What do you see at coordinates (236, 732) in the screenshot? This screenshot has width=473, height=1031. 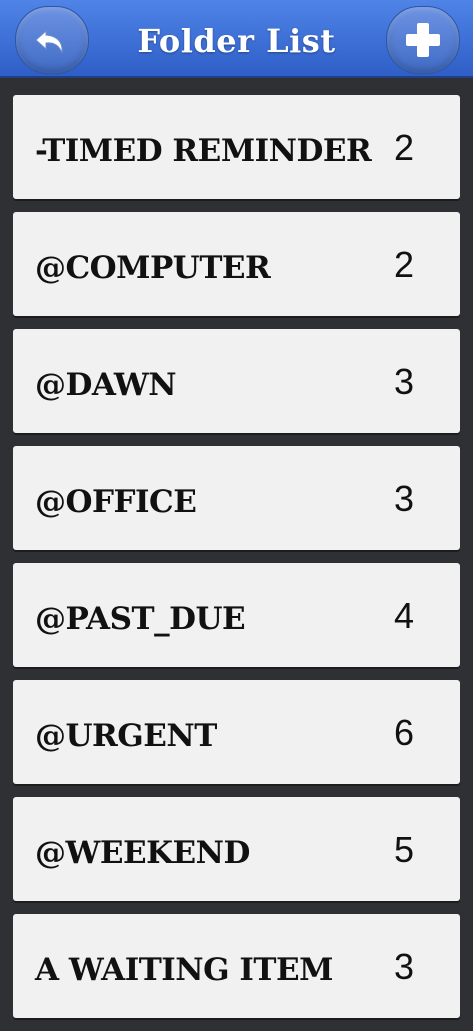 I see `folder-row: @URGENT 6` at bounding box center [236, 732].